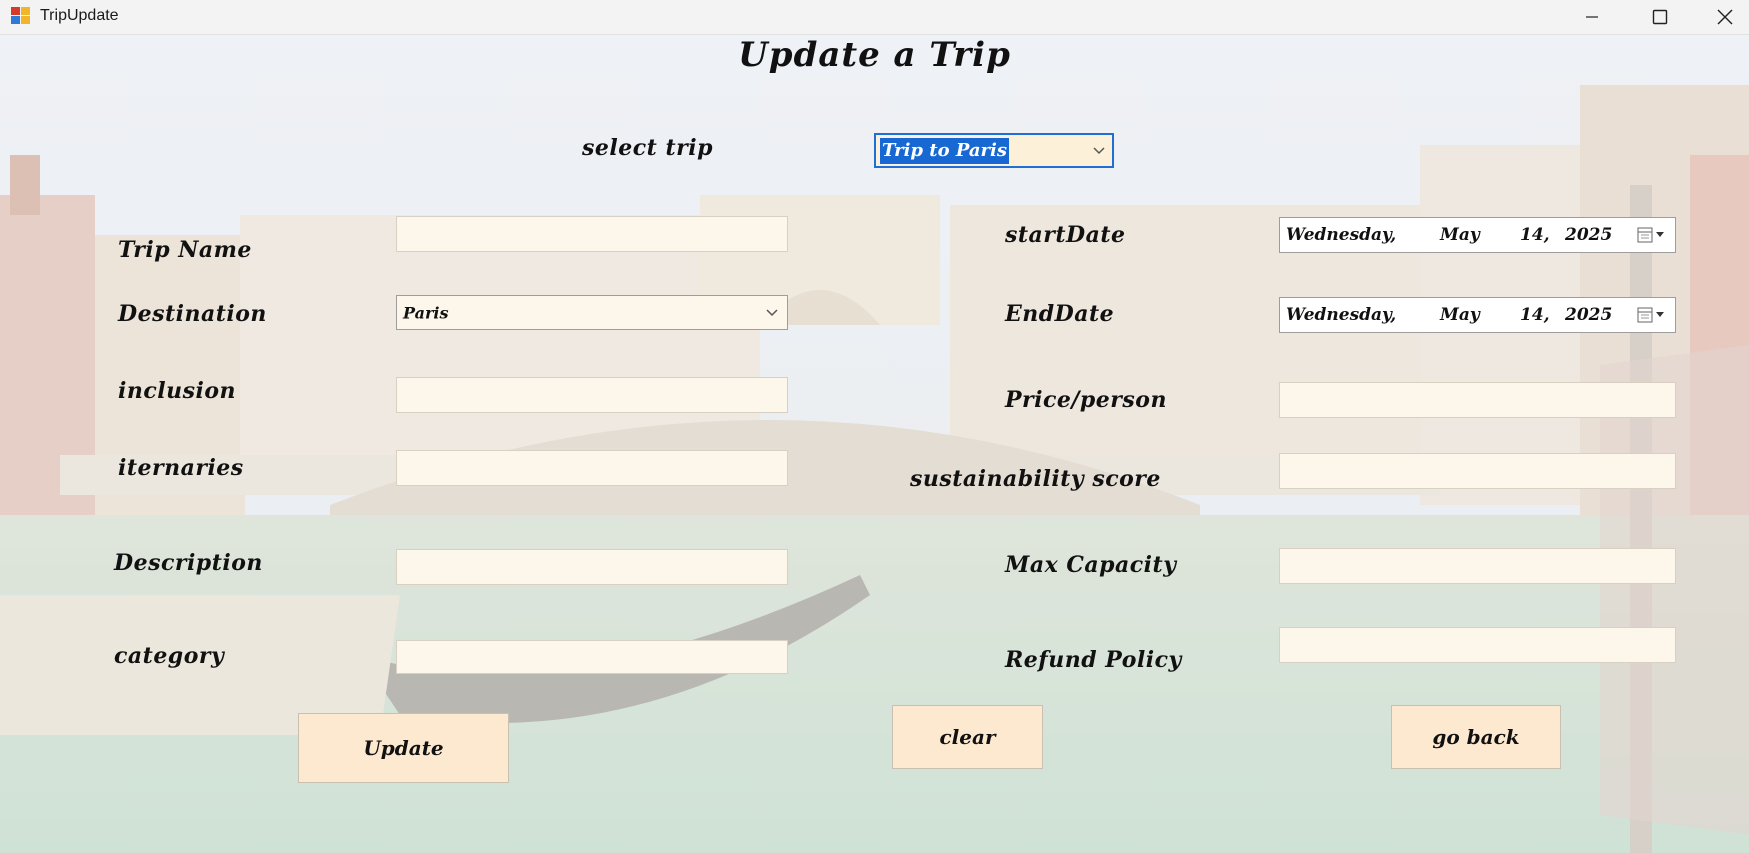 The width and height of the screenshot is (1749, 853). Describe the element at coordinates (945, 151) in the screenshot. I see `select-trip-selected-text: Trip to Paris` at that location.